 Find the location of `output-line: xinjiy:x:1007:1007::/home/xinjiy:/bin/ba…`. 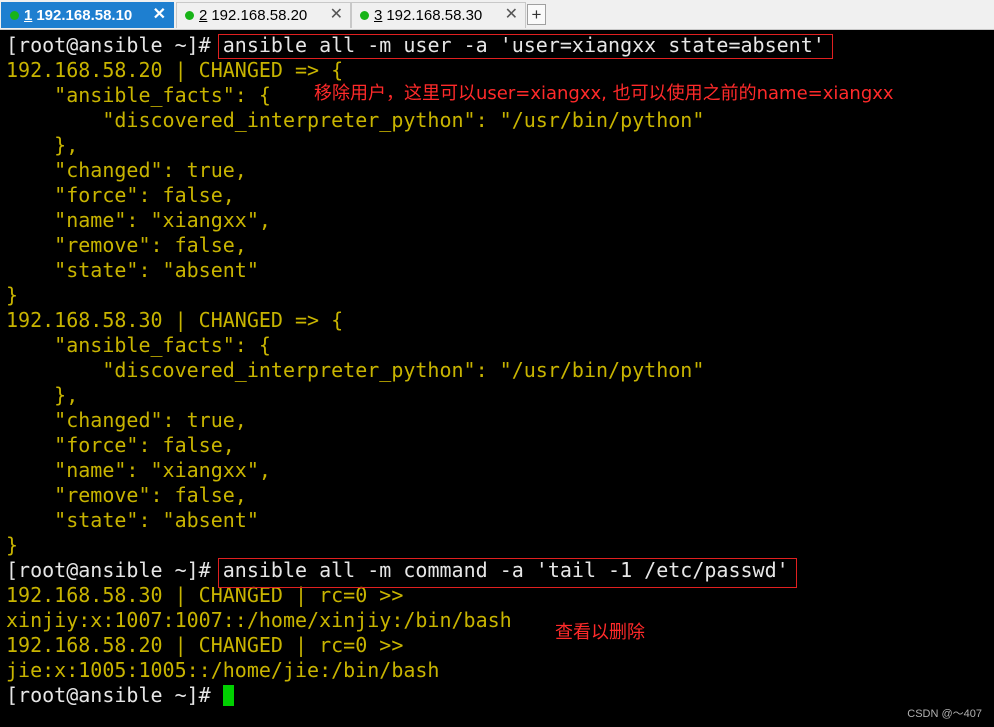

output-line: xinjiy:x:1007:1007::/home/xinjiy:/bin/ba… is located at coordinates (259, 620).